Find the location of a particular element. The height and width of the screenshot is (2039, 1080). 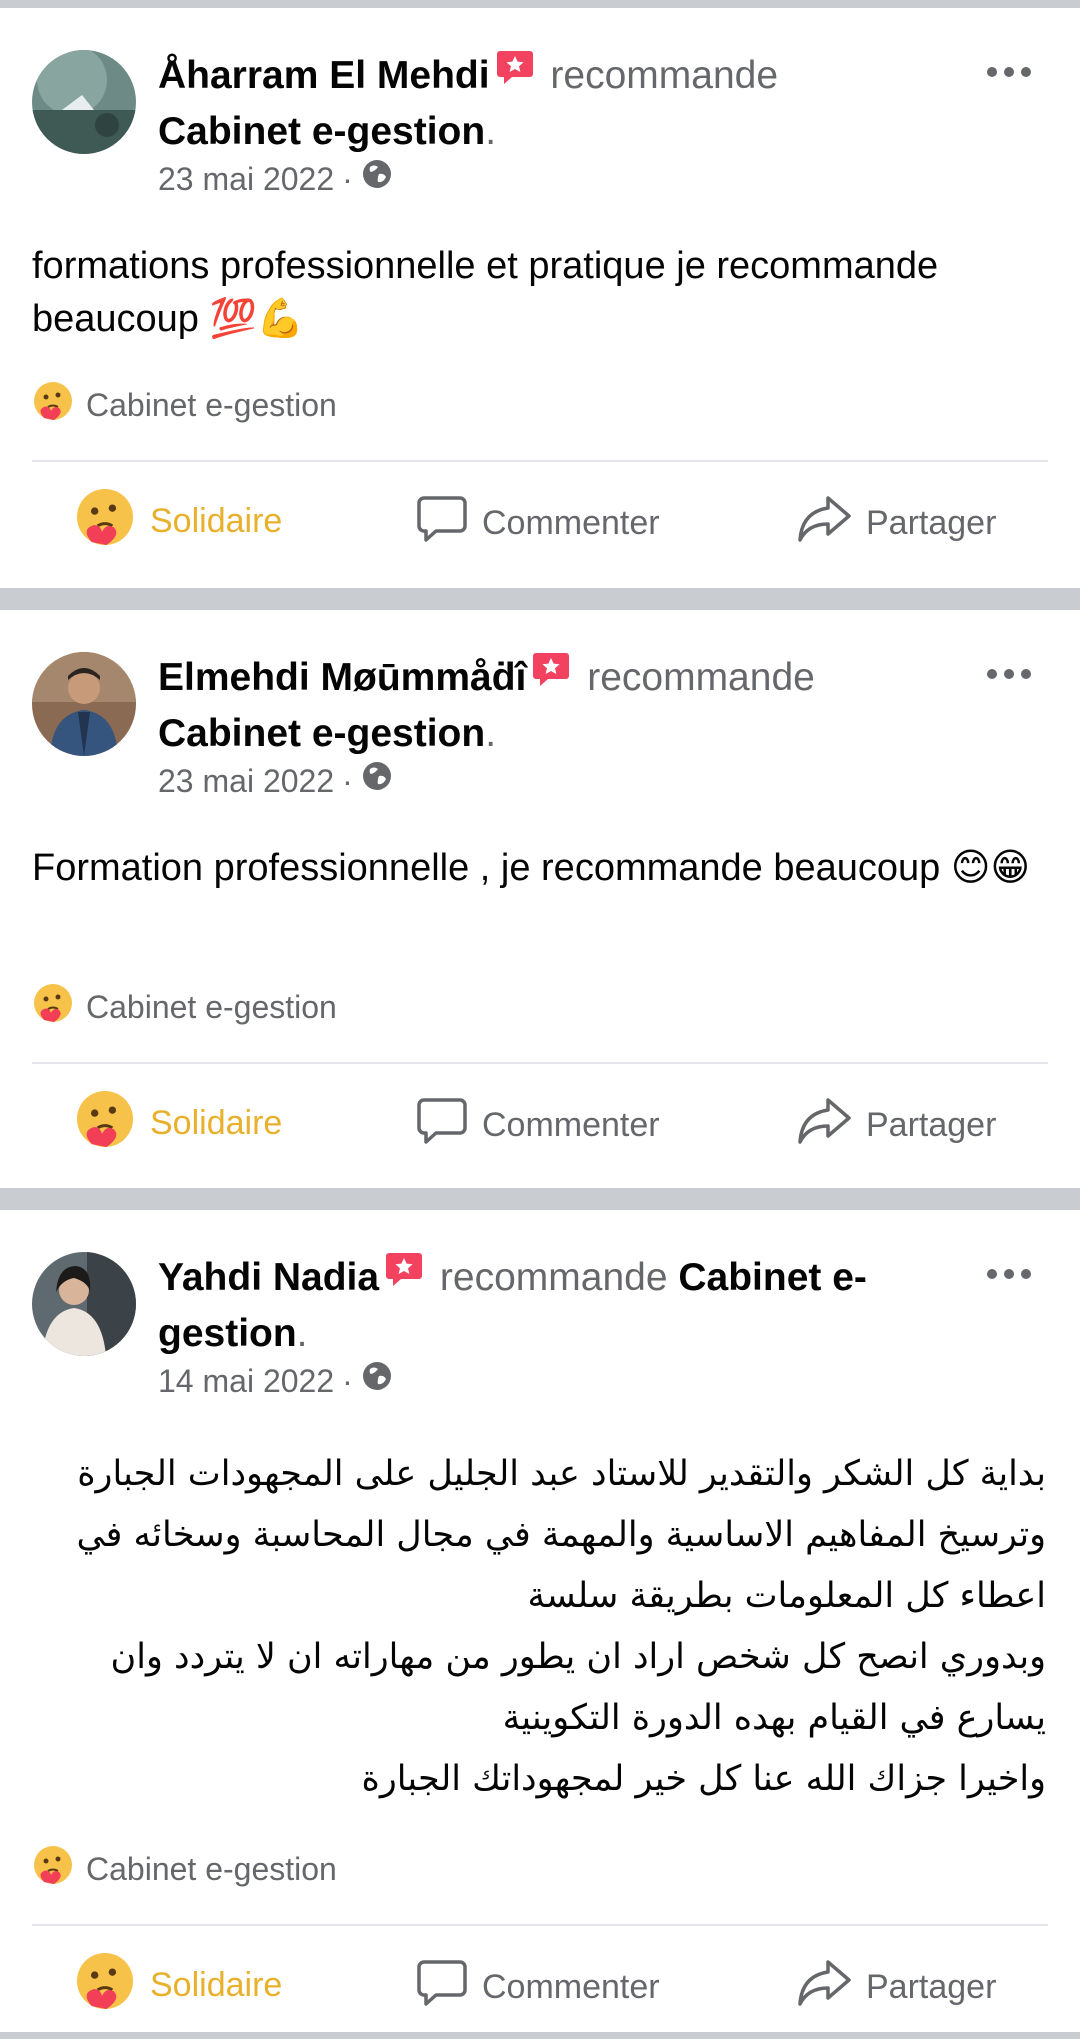

author-name: Yahdi Nadia is located at coordinates (268, 1277).